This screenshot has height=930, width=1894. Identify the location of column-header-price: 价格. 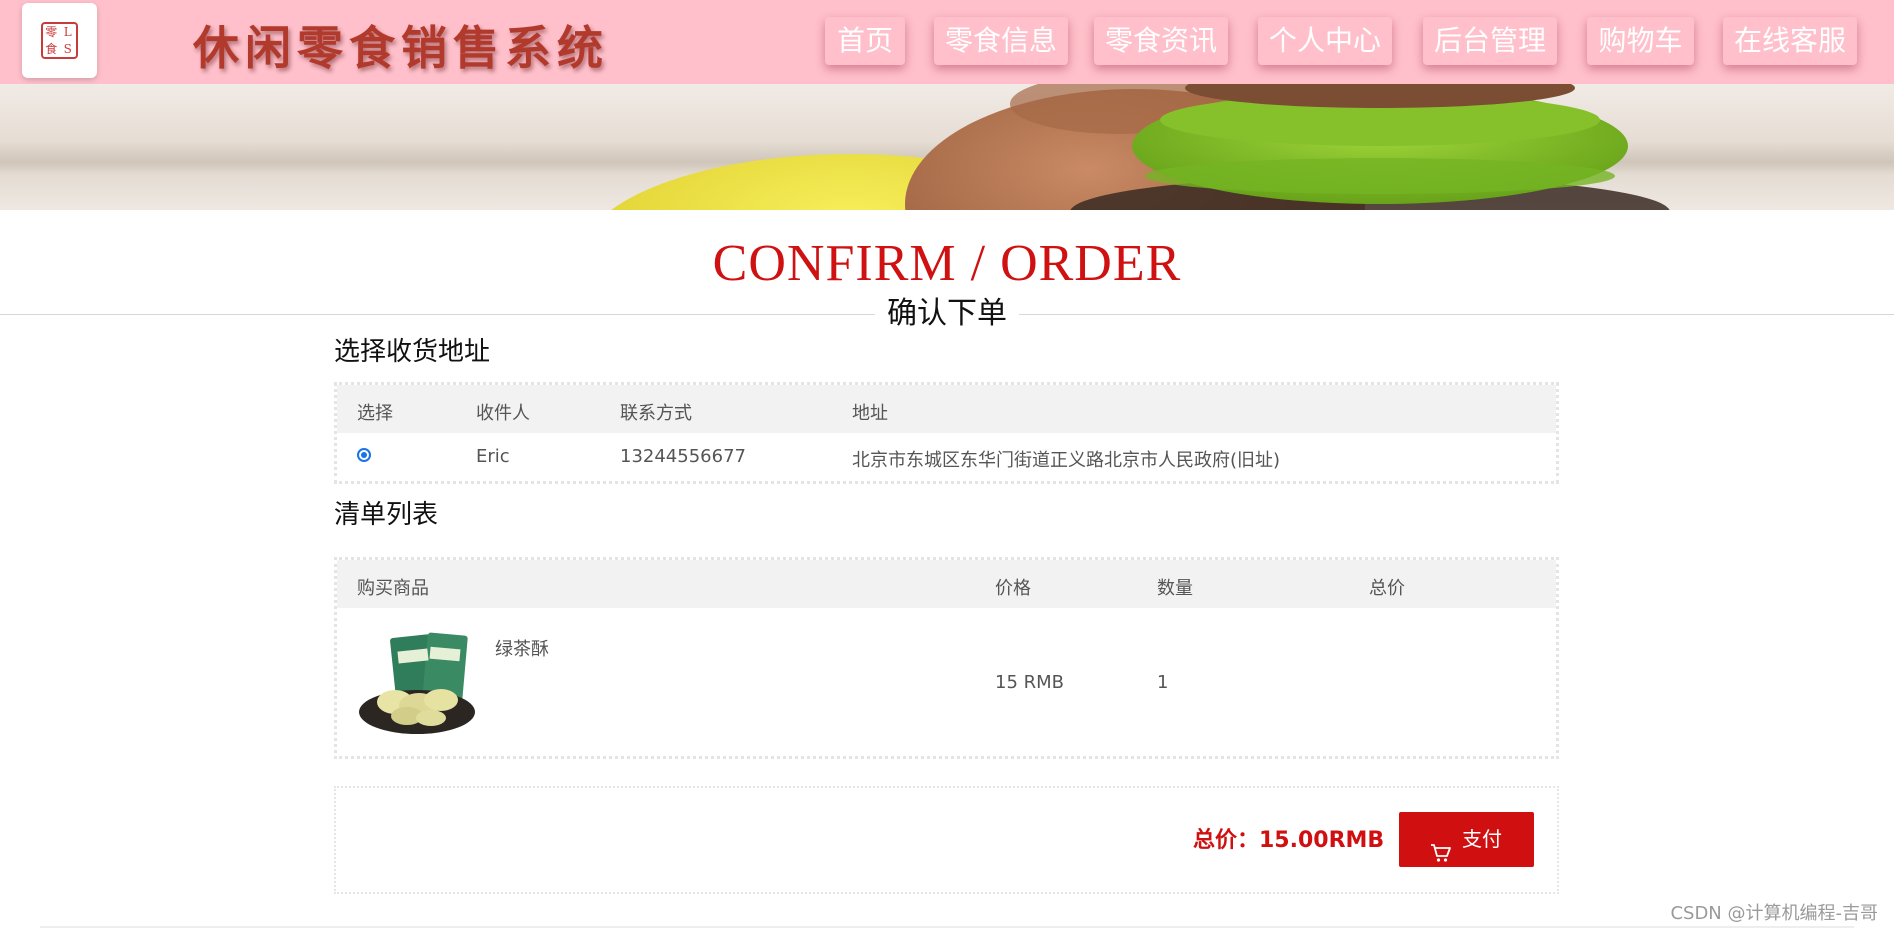
(1013, 588).